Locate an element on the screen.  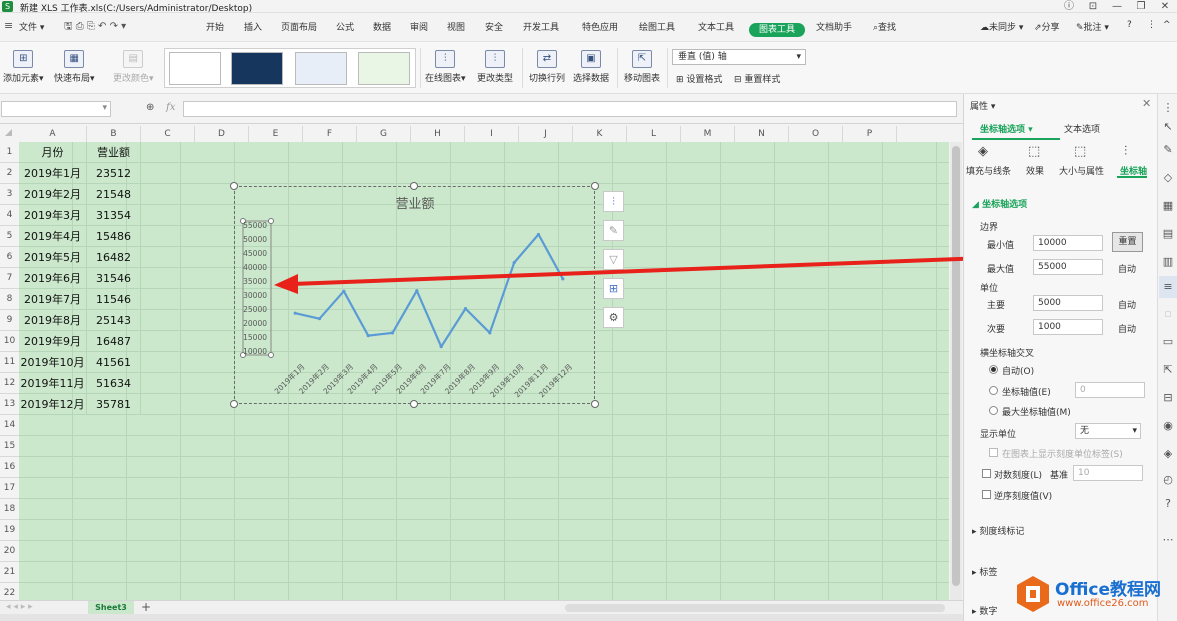
row-header: 17 is located at coordinates (9, 488).